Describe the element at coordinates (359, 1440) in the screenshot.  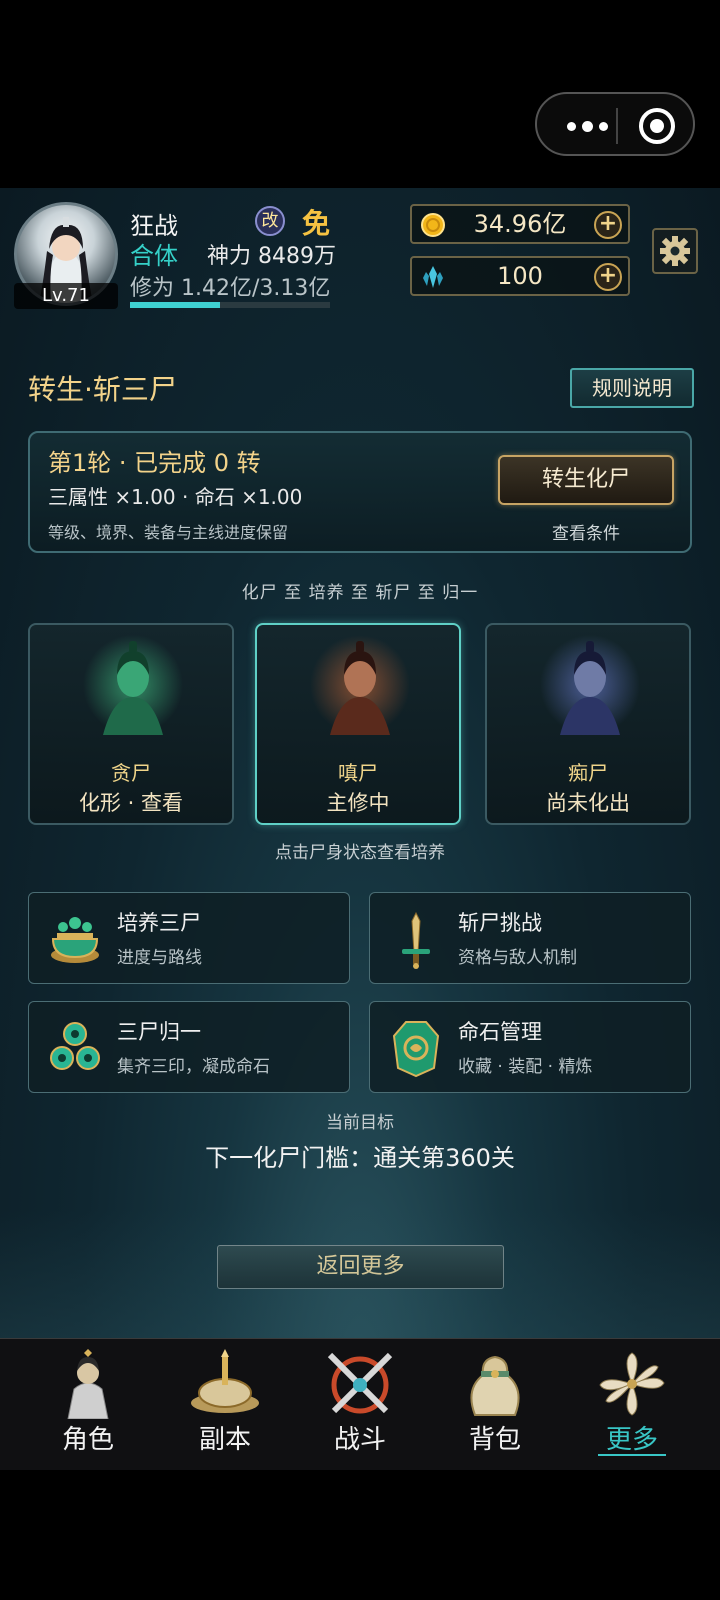
I see `tab-label: 战斗` at that location.